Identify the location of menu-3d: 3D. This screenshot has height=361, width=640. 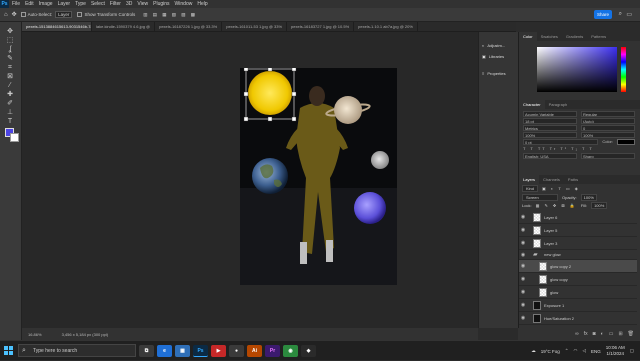
(129, 4).